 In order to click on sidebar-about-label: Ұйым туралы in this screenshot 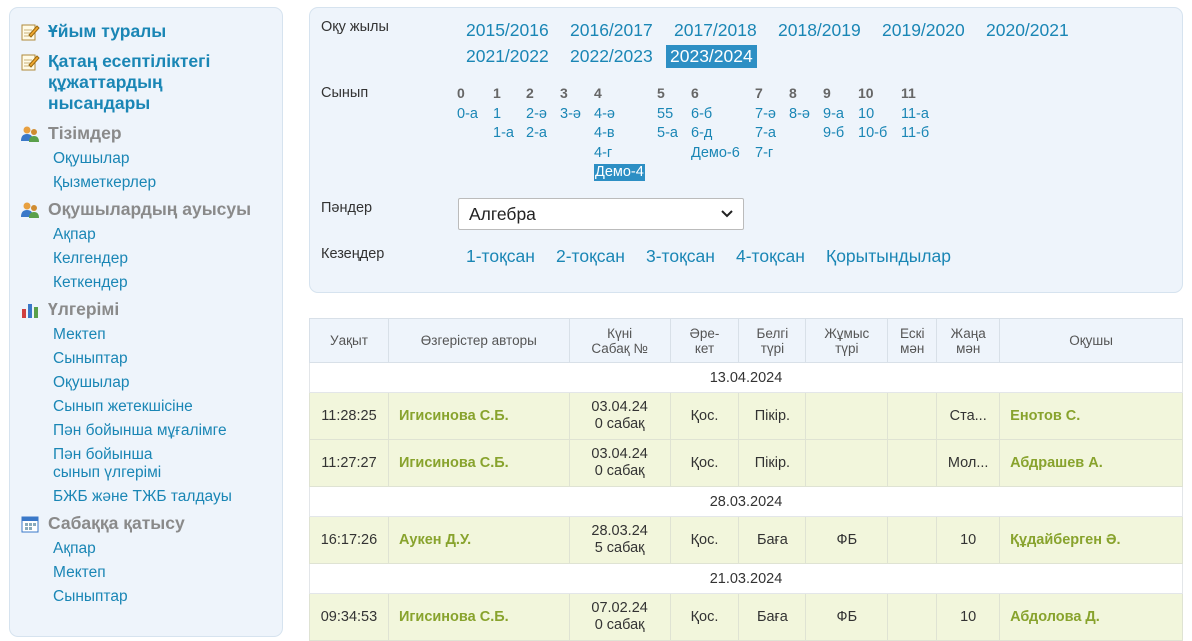, I will do `click(107, 31)`.